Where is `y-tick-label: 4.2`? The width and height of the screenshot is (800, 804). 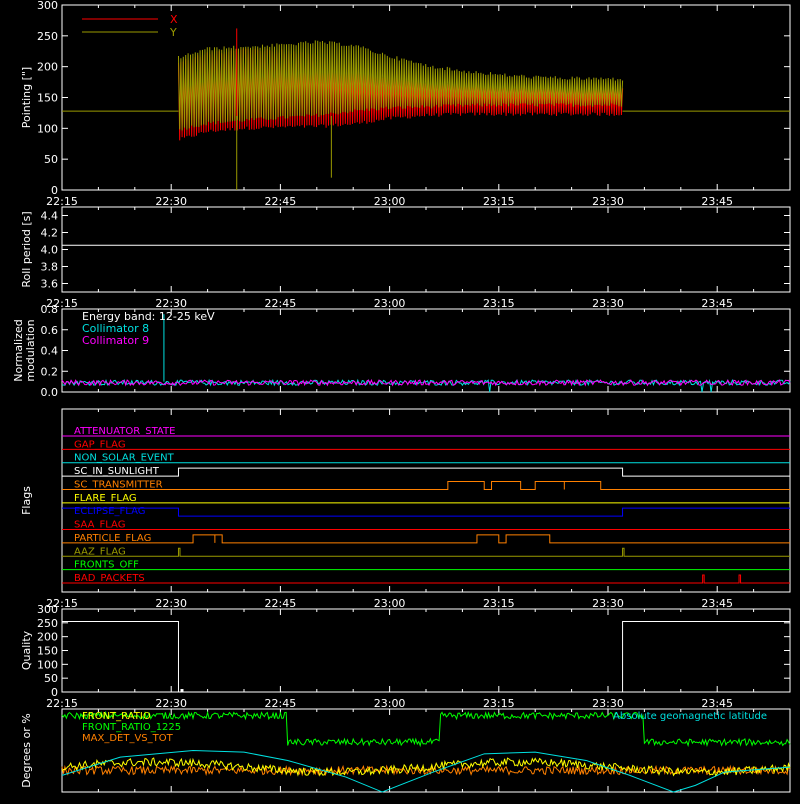 y-tick-label: 4.2 is located at coordinates (50, 233).